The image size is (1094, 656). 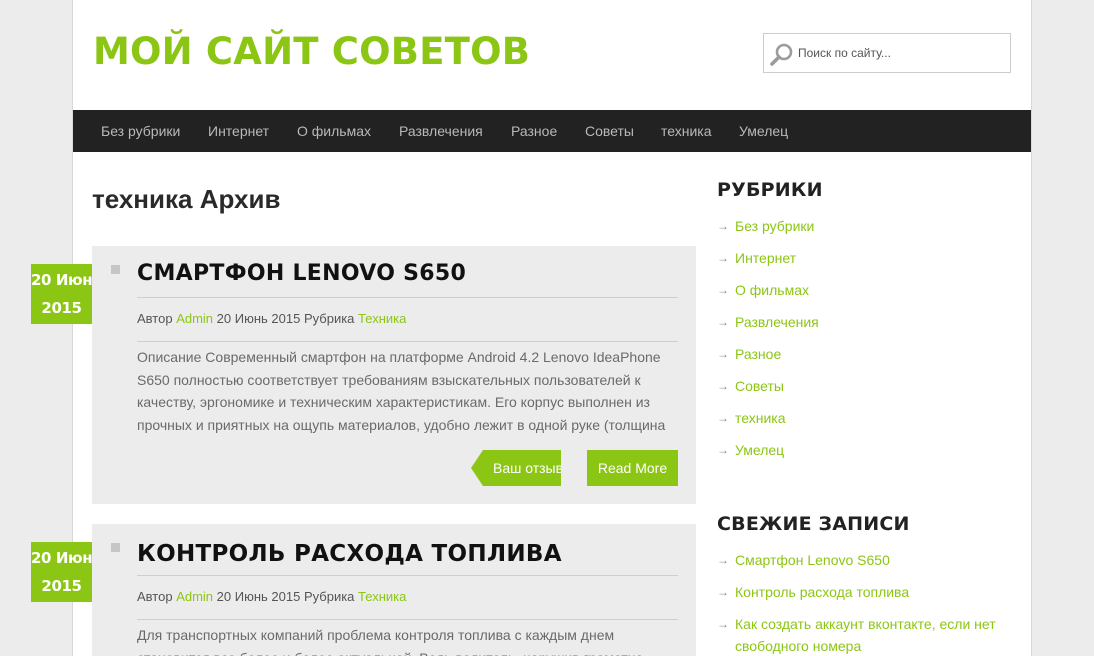 What do you see at coordinates (867, 231) in the screenshot?
I see `category-link: → Без рубрики` at bounding box center [867, 231].